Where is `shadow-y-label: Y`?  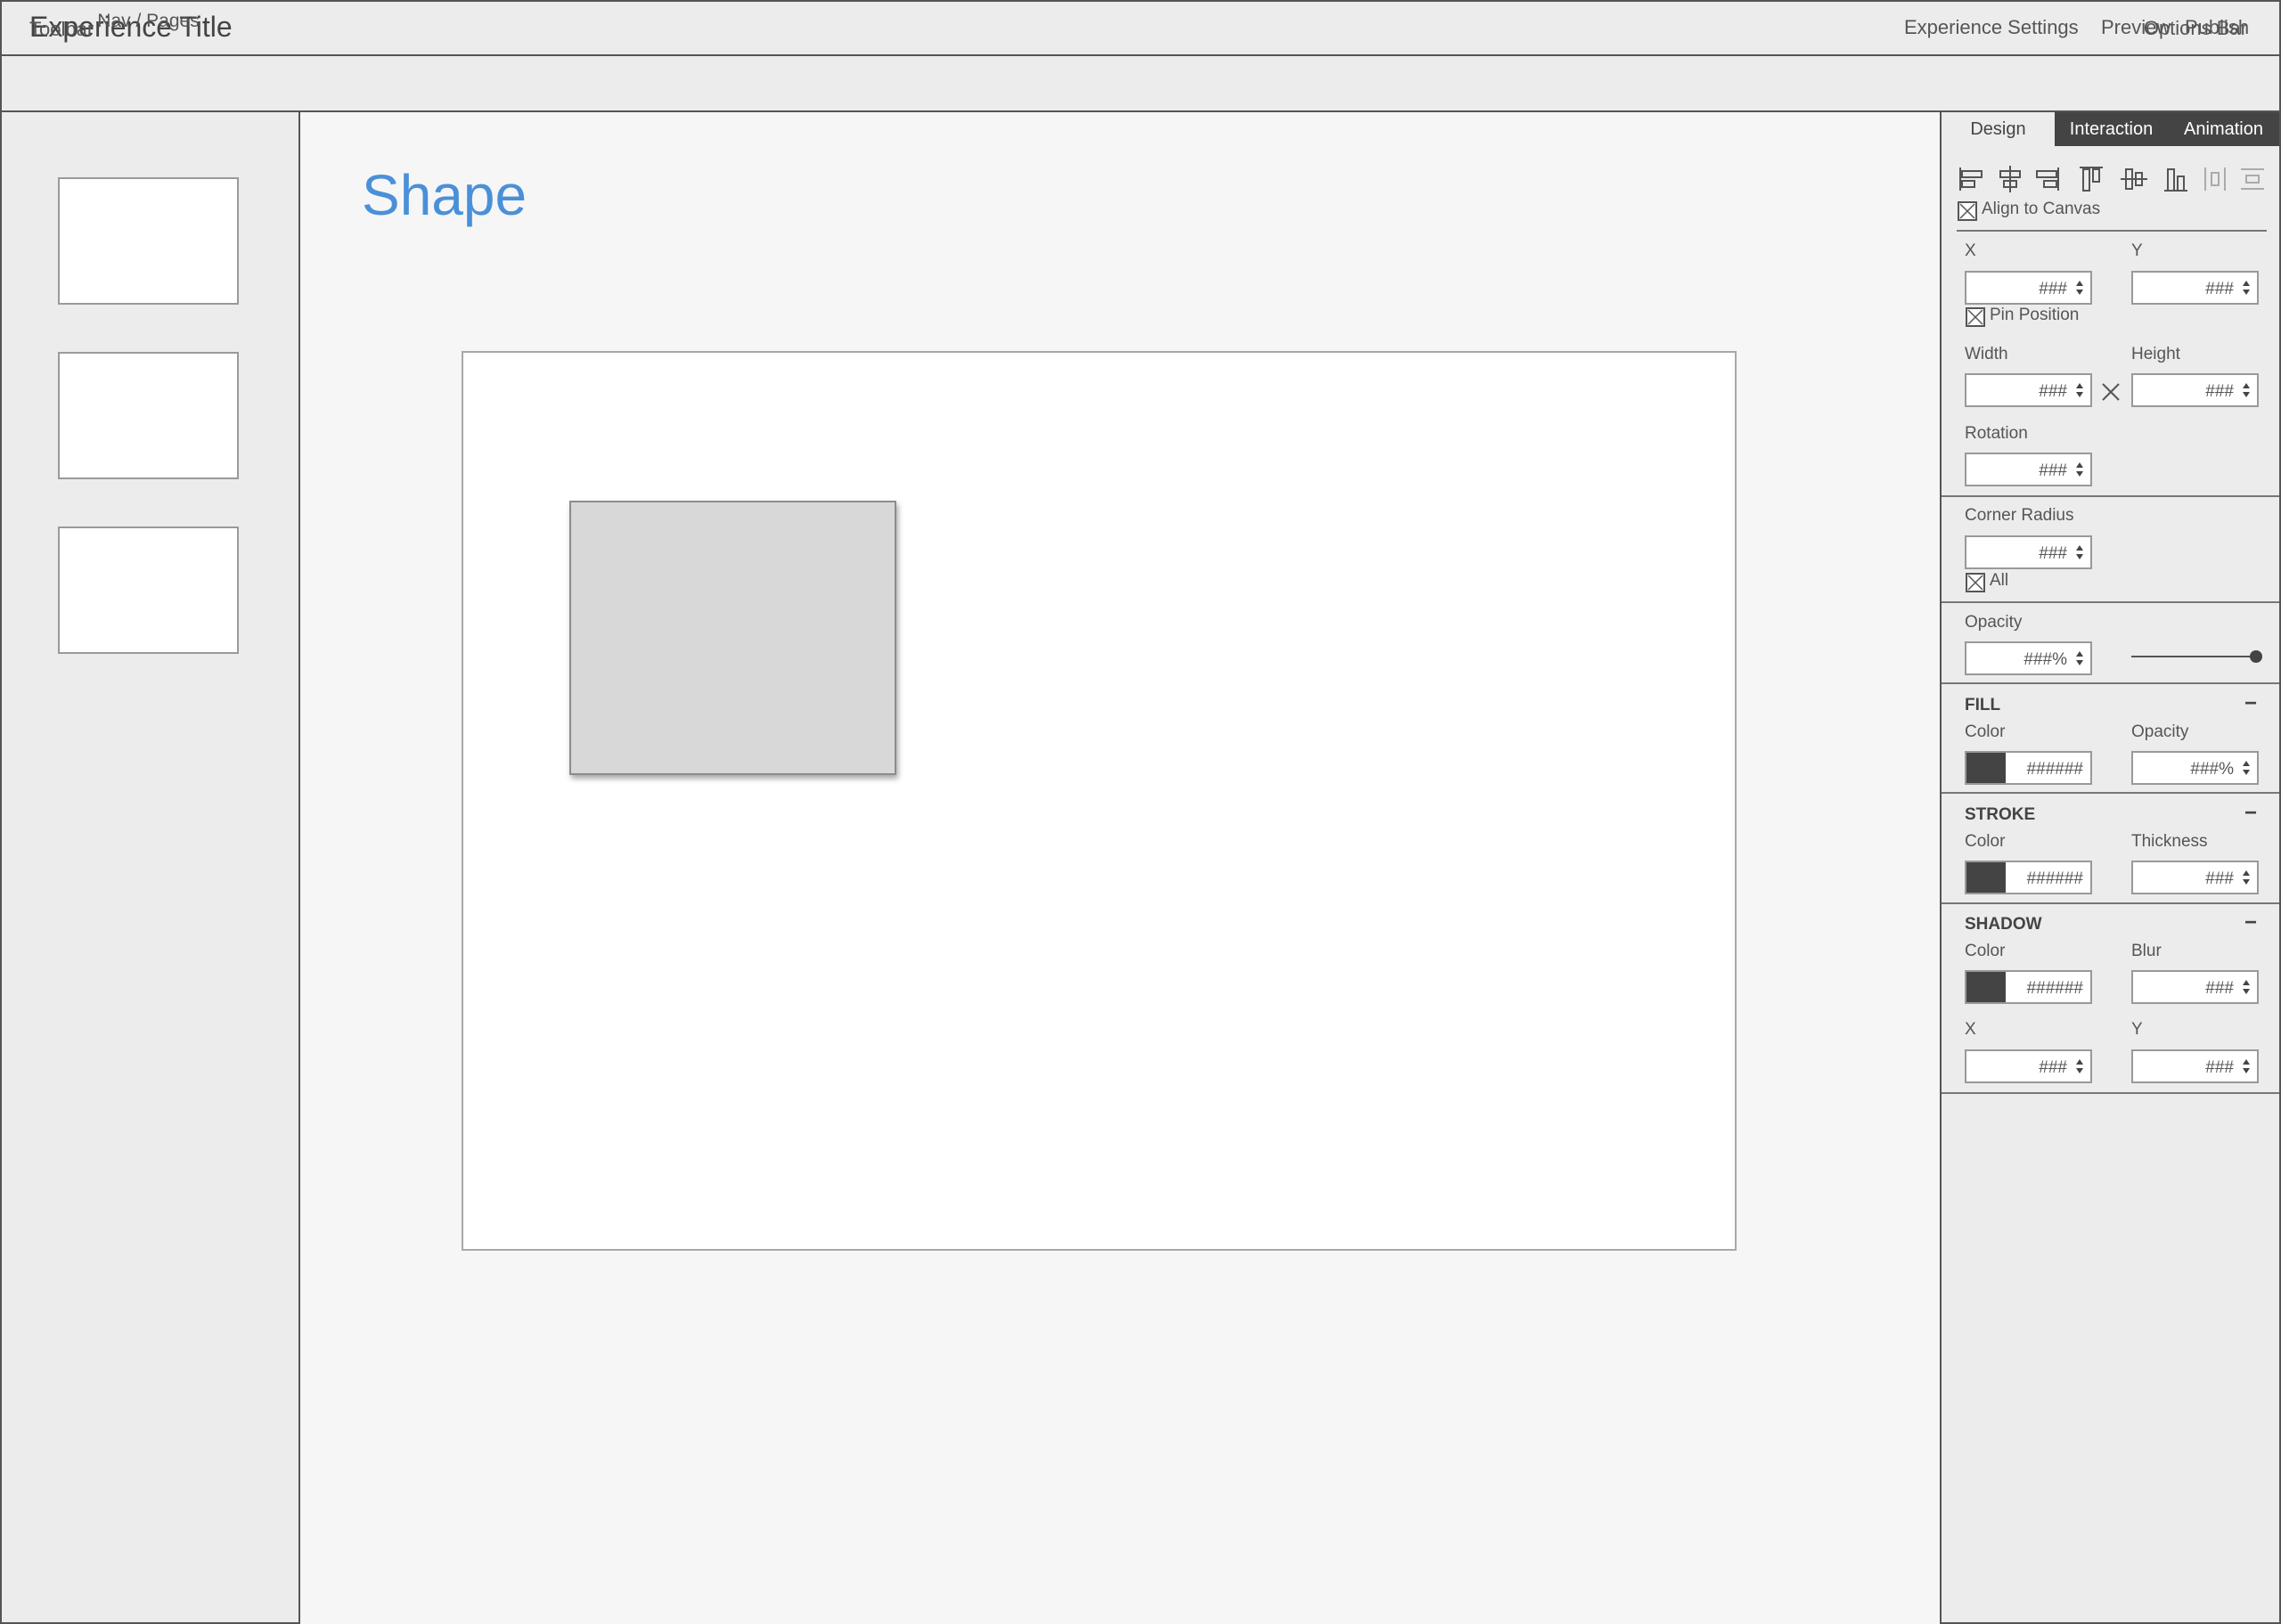 shadow-y-label: Y is located at coordinates (2137, 1029).